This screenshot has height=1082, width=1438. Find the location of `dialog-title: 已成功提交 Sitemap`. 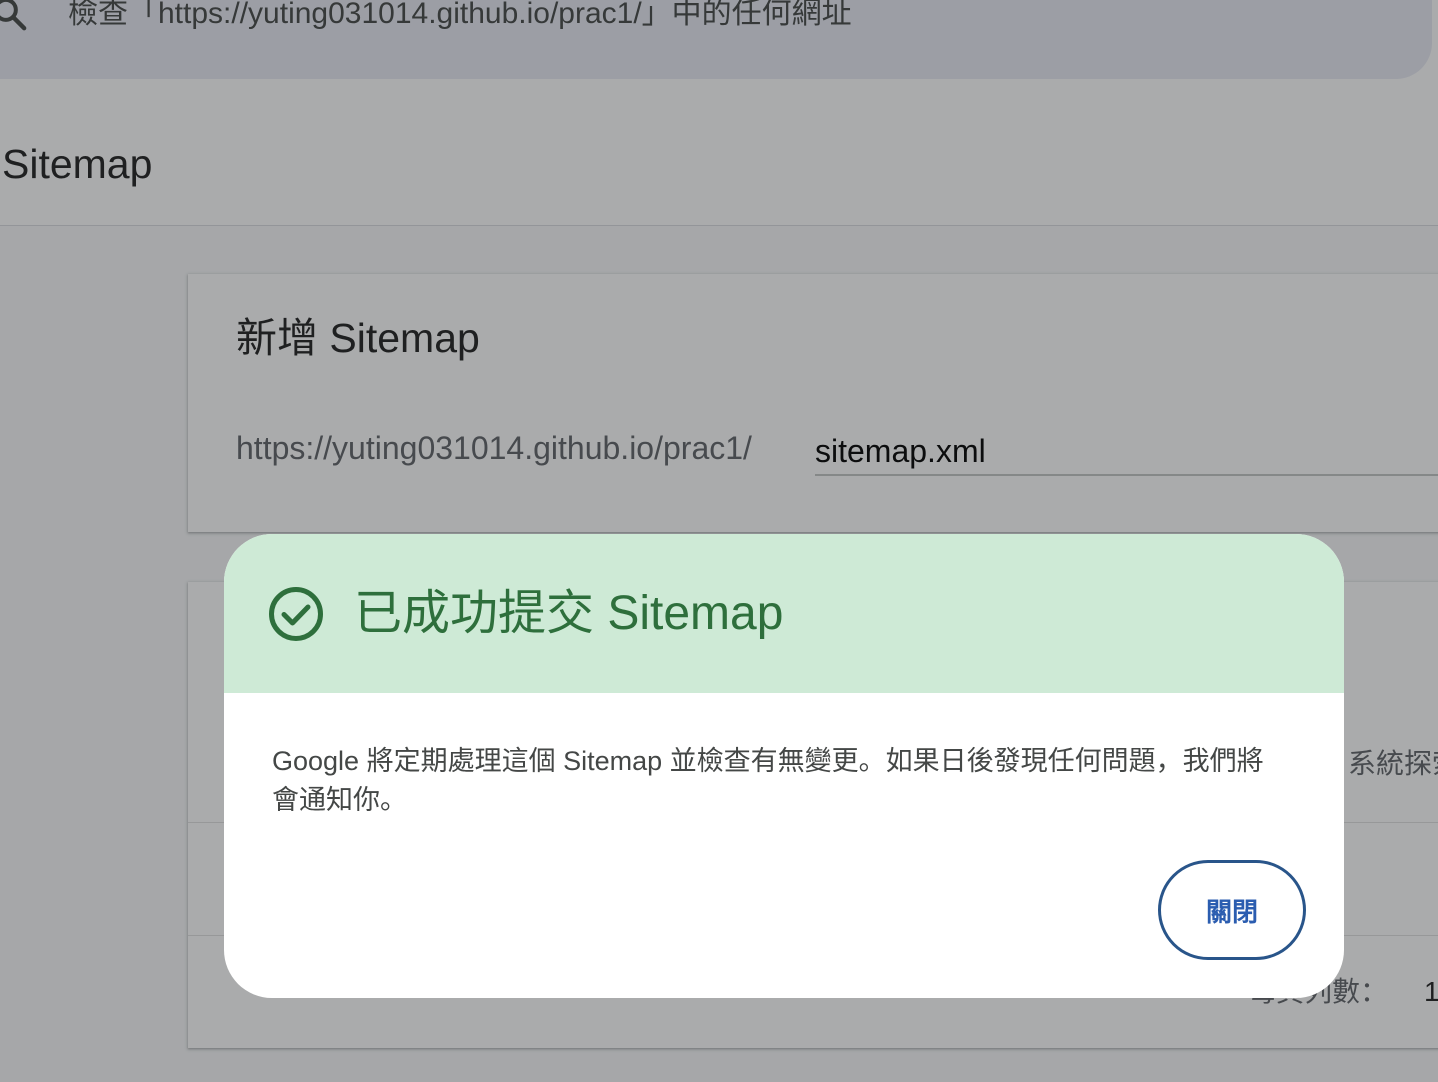

dialog-title: 已成功提交 Sitemap is located at coordinates (569, 613).